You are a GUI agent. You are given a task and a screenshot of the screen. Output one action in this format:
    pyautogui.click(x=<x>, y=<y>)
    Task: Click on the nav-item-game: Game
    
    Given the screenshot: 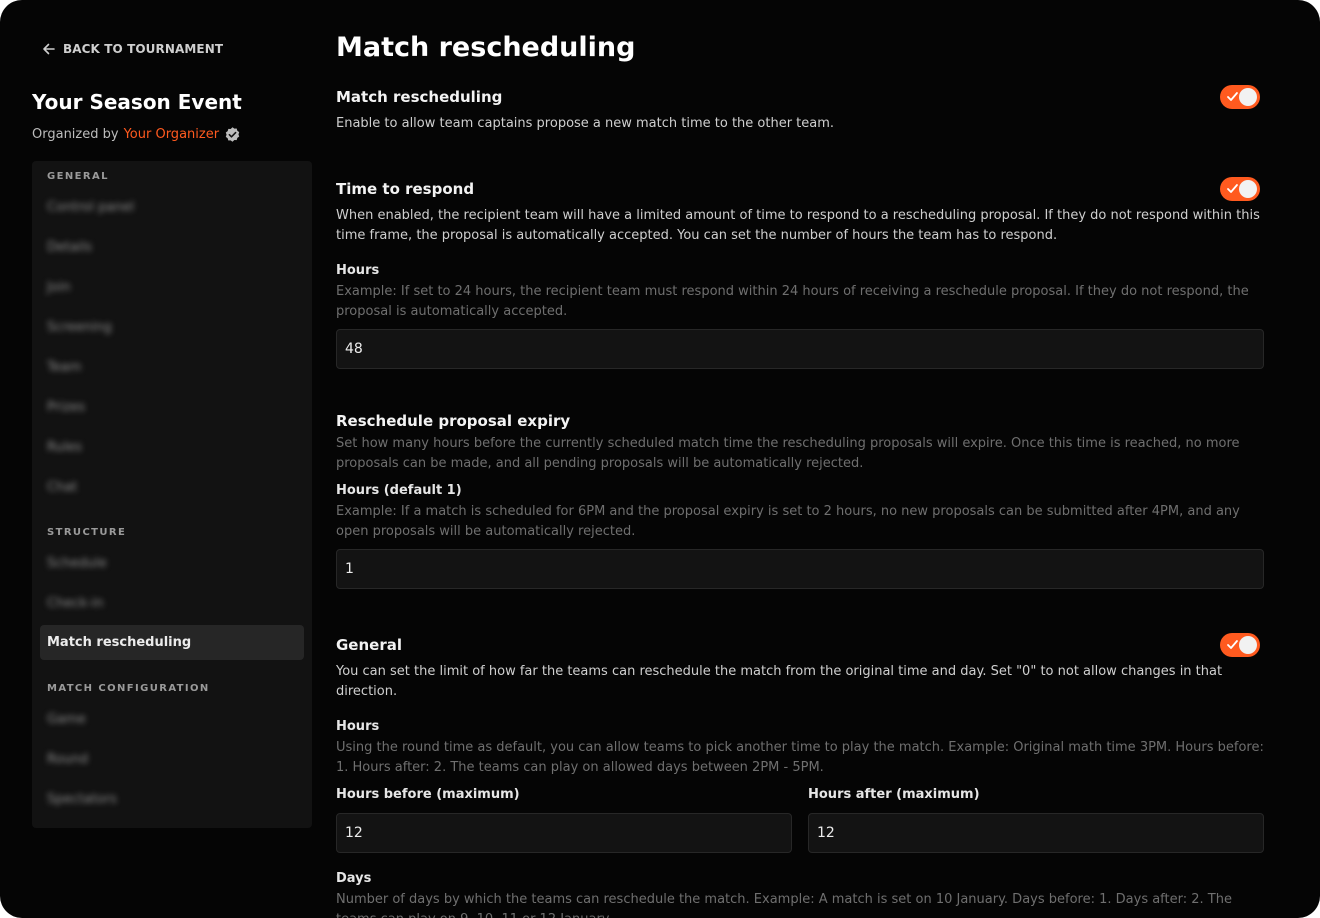 What is the action you would take?
    pyautogui.click(x=172, y=719)
    